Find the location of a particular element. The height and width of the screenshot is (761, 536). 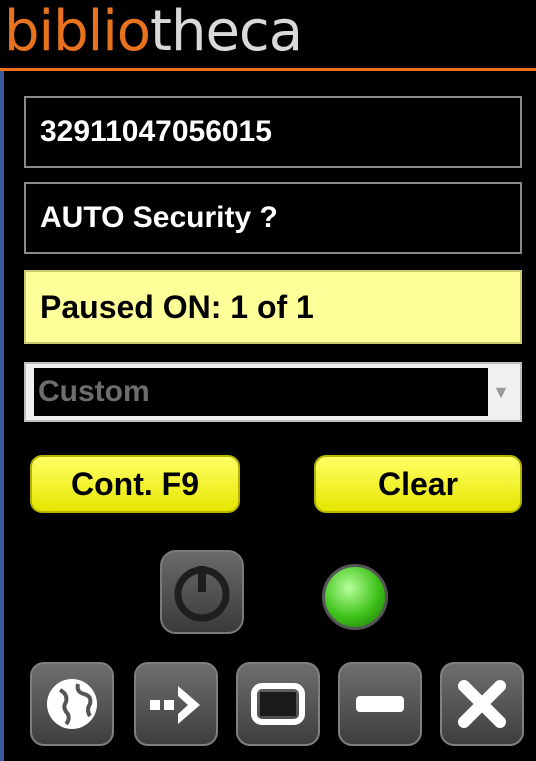

barcode-field: 32911047056015 is located at coordinates (273, 132).